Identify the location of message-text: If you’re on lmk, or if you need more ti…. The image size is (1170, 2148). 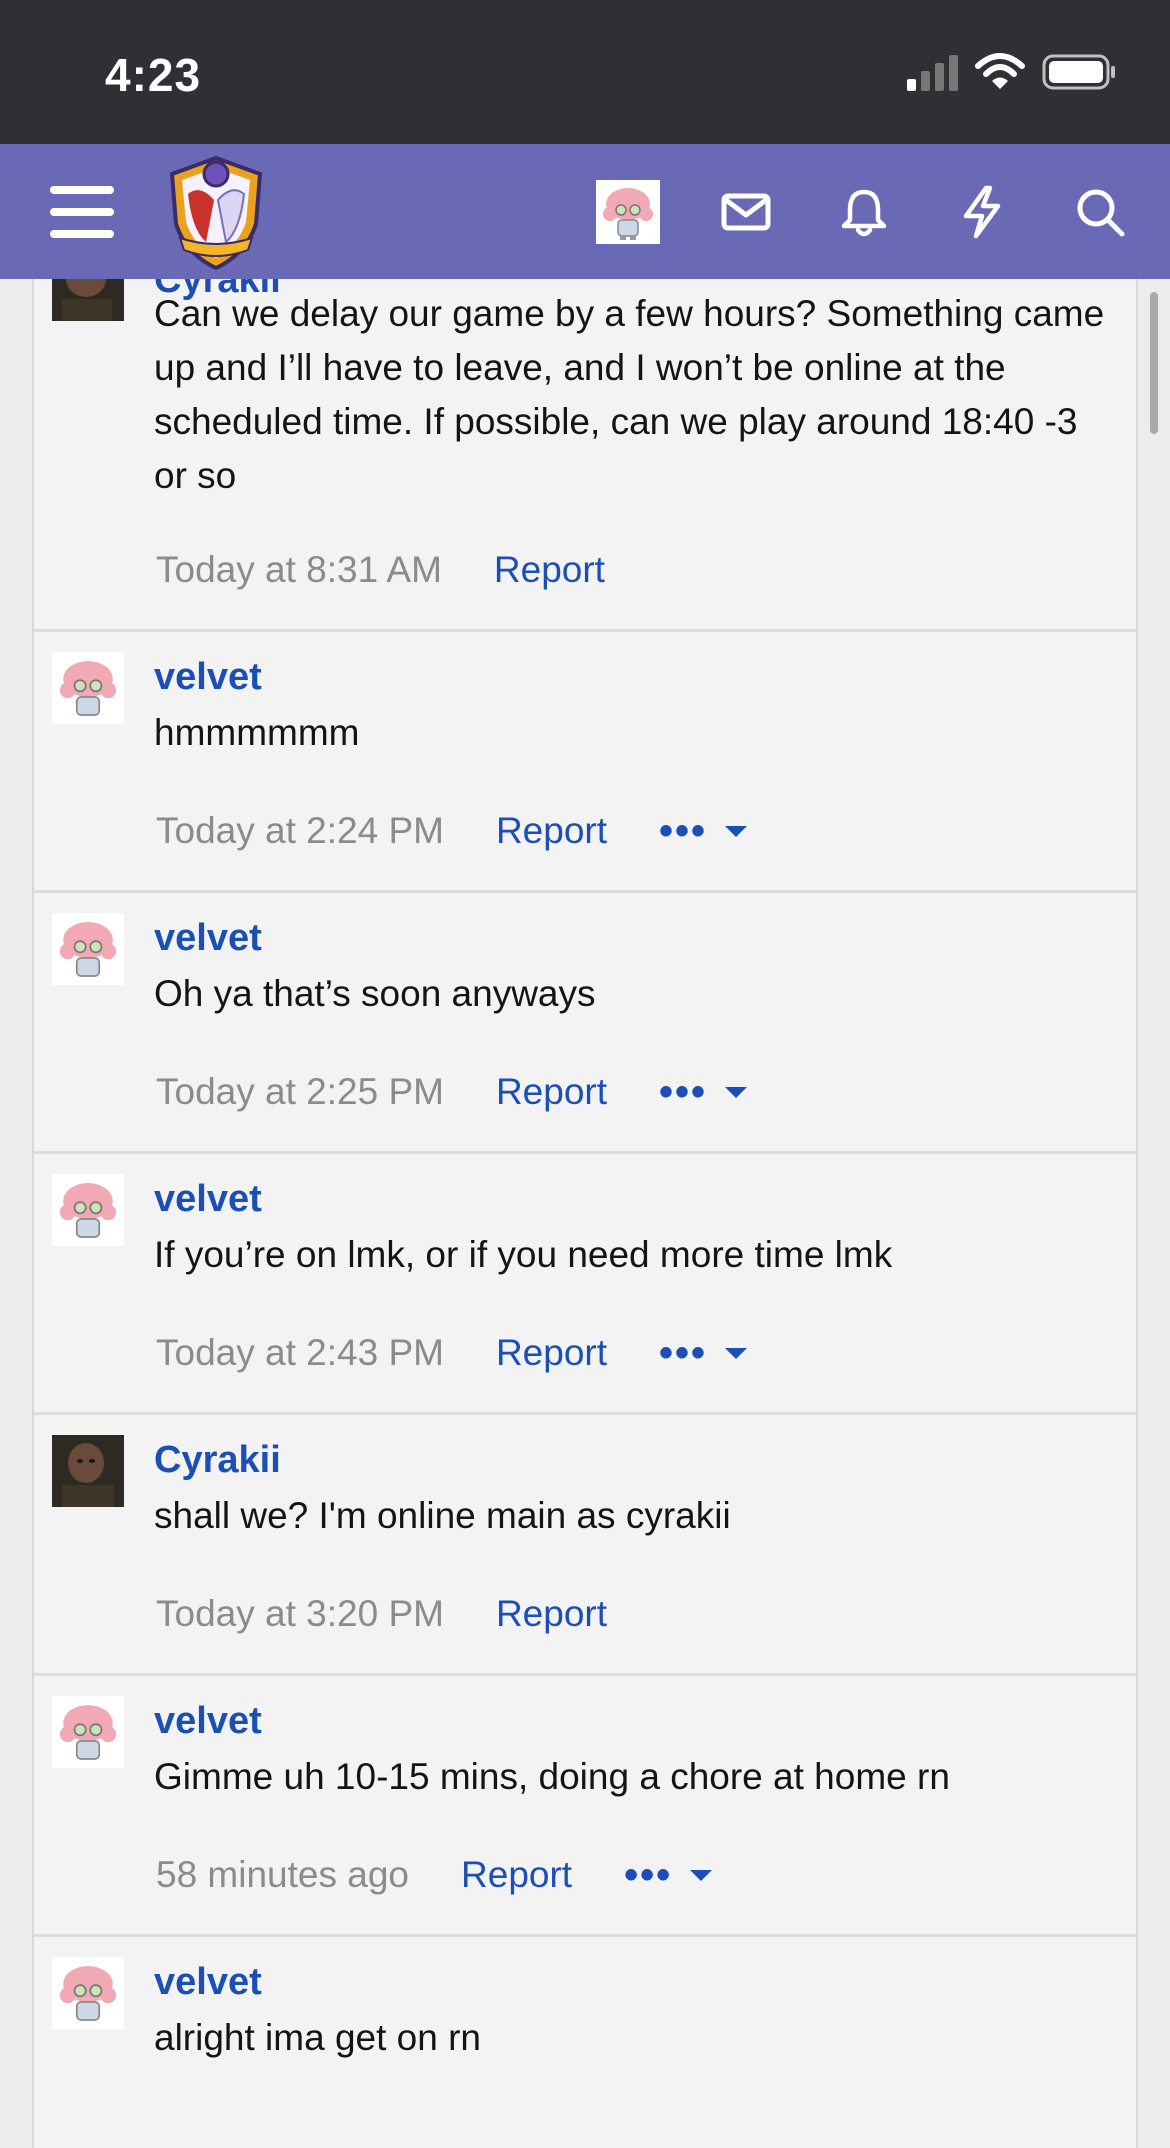
(523, 1254).